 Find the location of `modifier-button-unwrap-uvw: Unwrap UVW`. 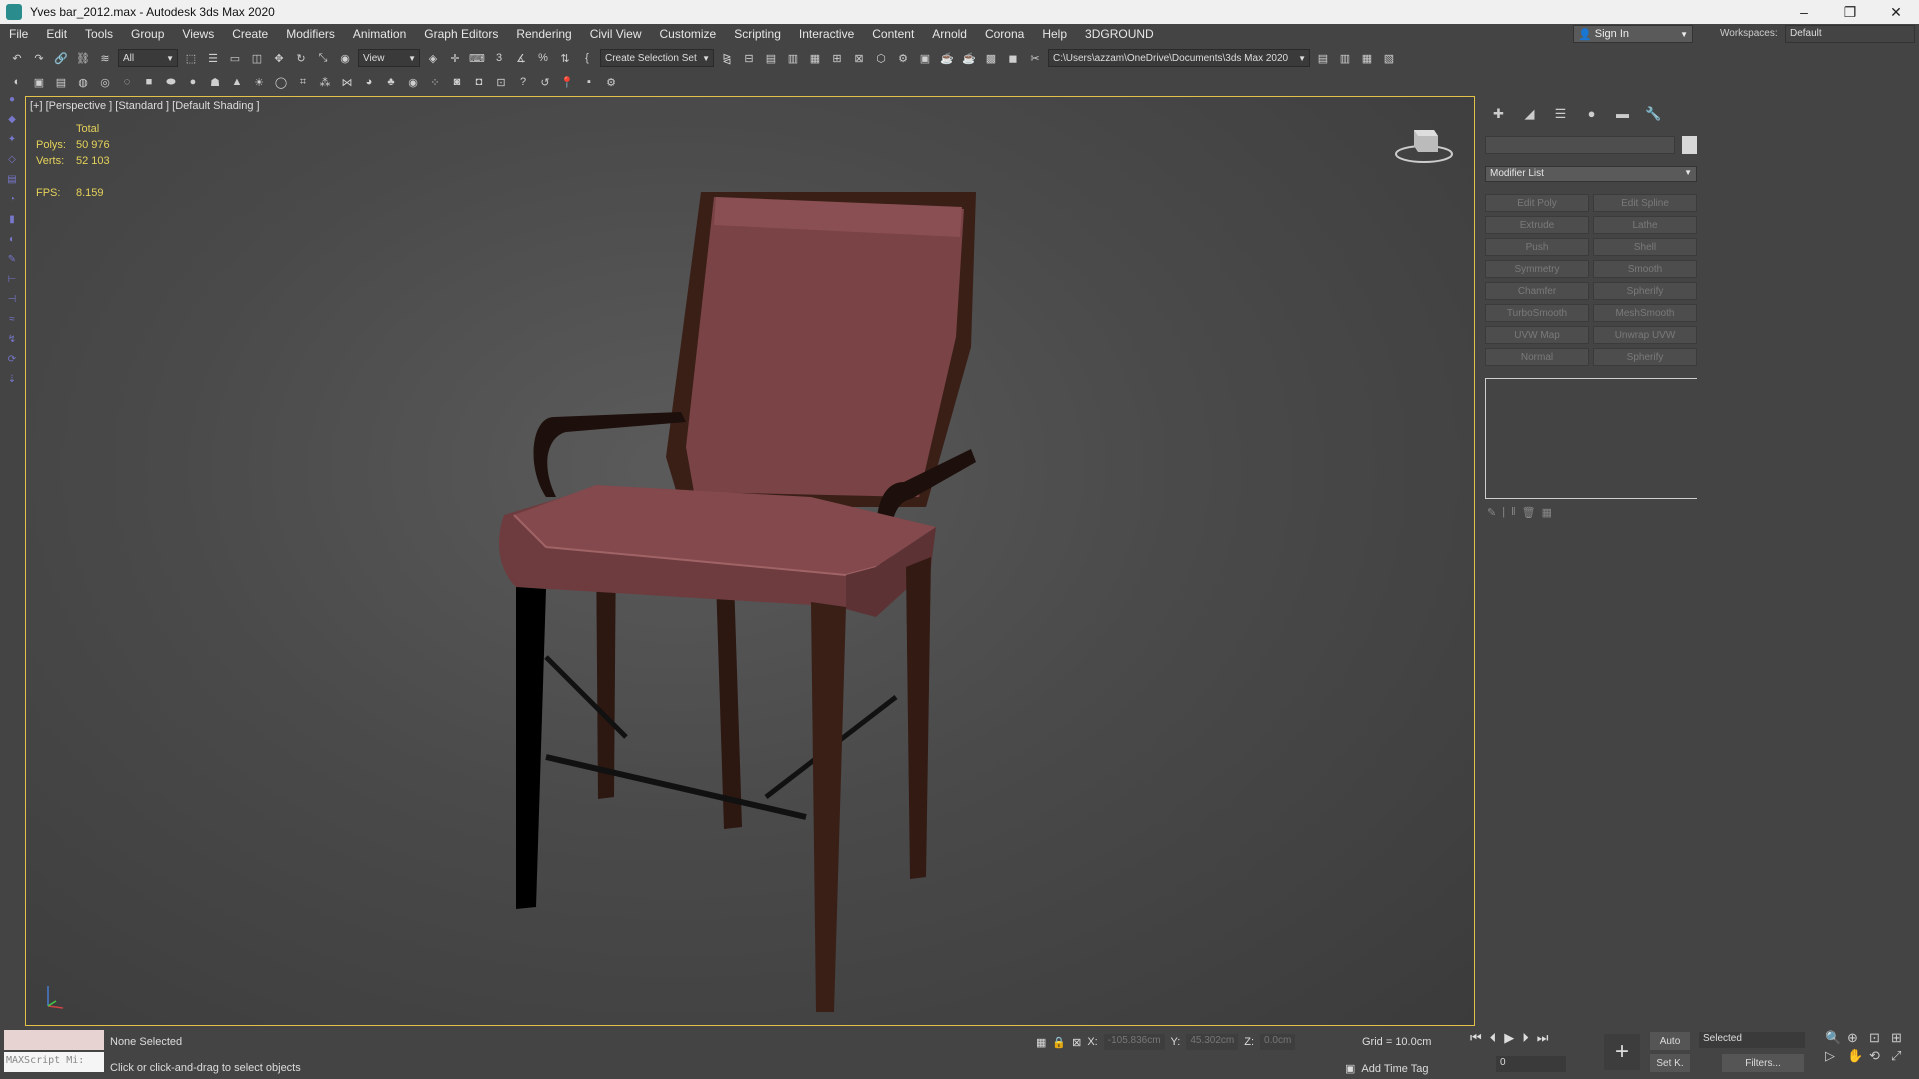

modifier-button-unwrap-uvw: Unwrap UVW is located at coordinates (1645, 335).